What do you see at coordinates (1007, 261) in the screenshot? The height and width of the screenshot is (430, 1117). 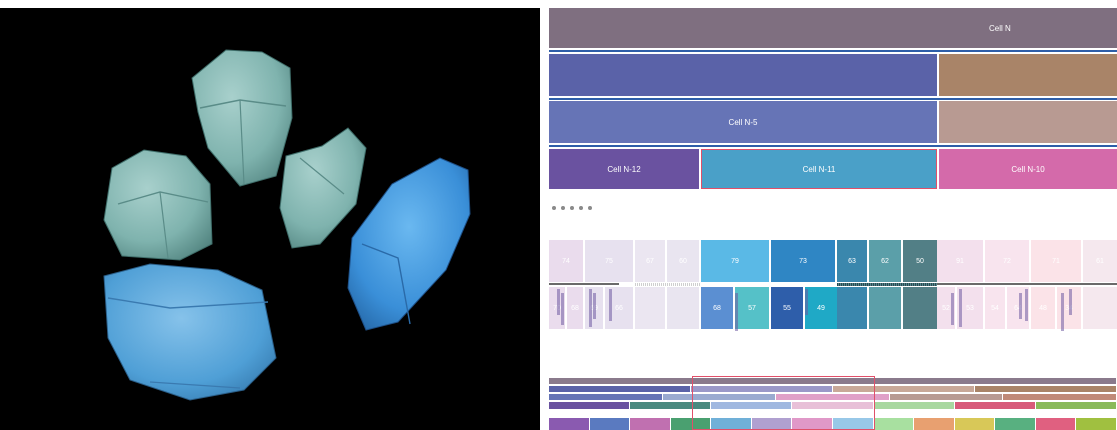 I see `cell-tile: 72` at bounding box center [1007, 261].